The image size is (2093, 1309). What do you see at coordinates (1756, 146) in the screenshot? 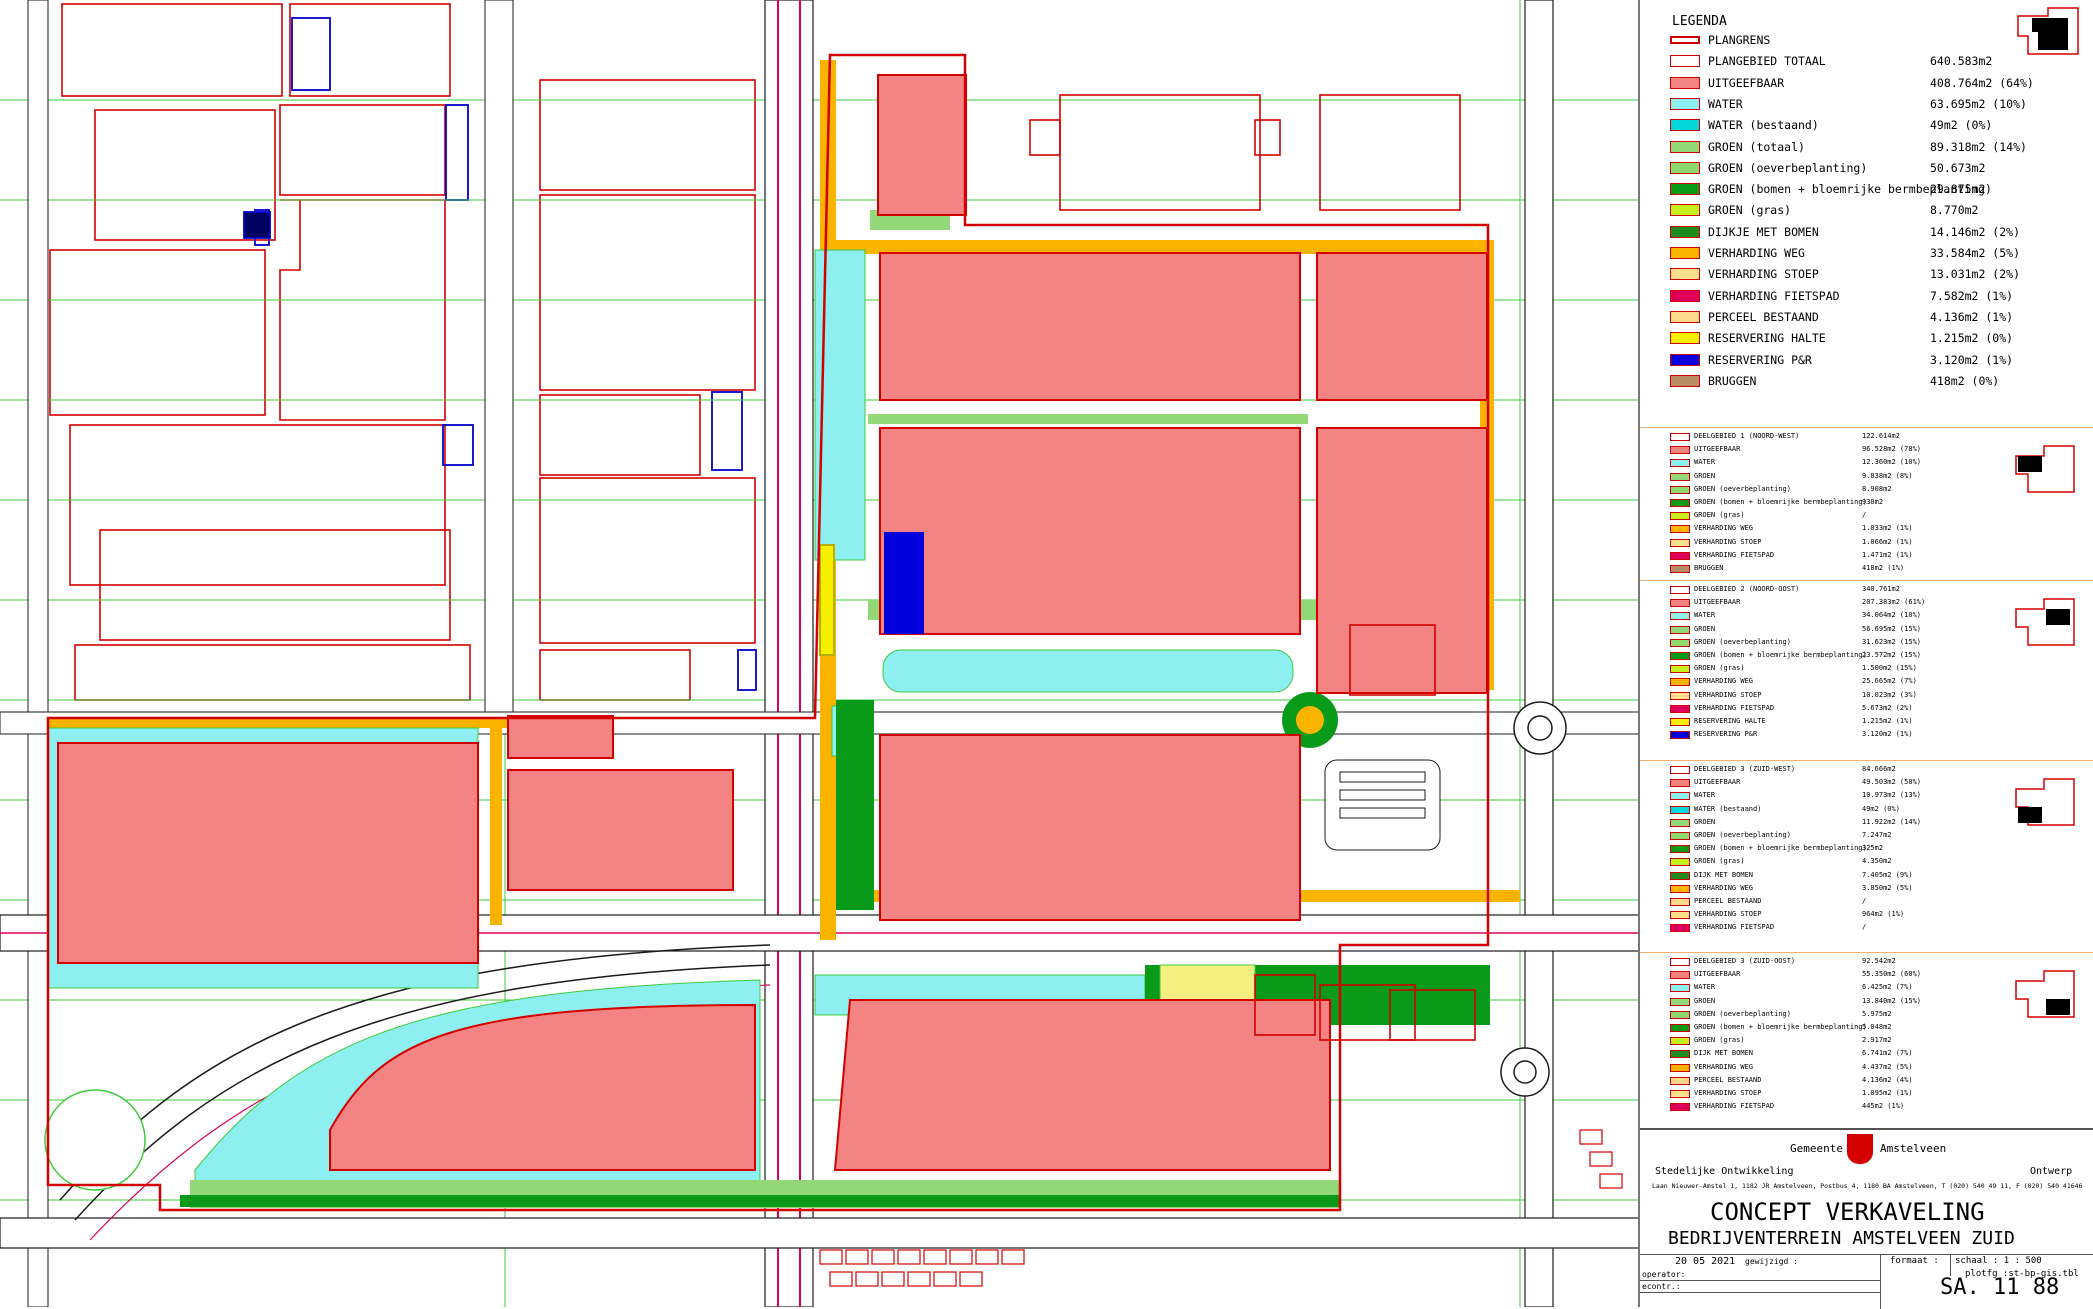
I see `legend-label: GROEN (totaal)` at bounding box center [1756, 146].